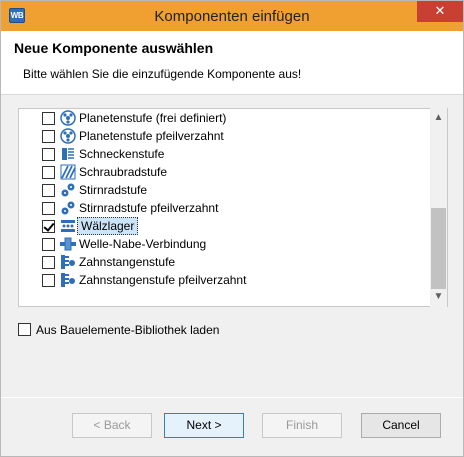 This screenshot has width=464, height=457. What do you see at coordinates (127, 262) in the screenshot?
I see `list-item-label: Zahnstangenstufe` at bounding box center [127, 262].